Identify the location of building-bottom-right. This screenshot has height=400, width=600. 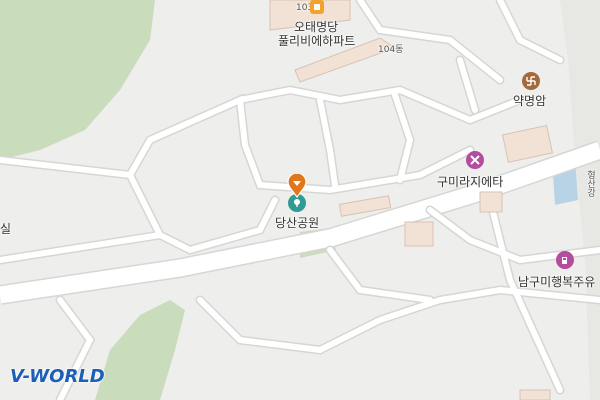
(535, 394).